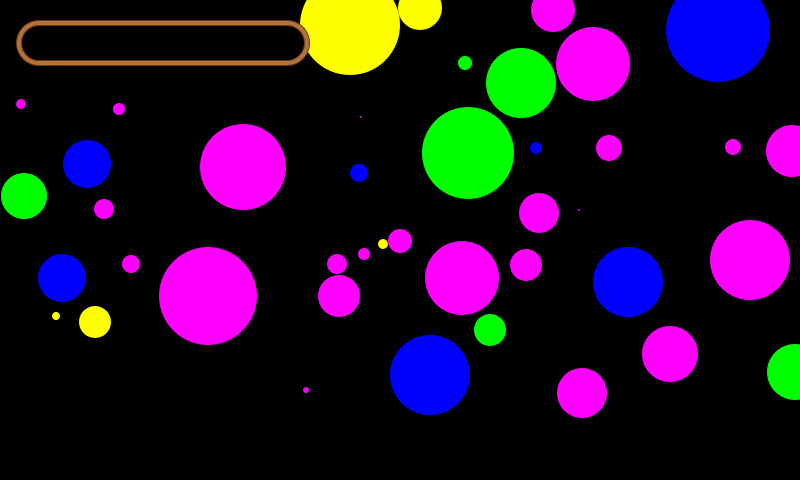 The image size is (800, 480). Describe the element at coordinates (163, 43) in the screenshot. I see `progress-bar` at that location.